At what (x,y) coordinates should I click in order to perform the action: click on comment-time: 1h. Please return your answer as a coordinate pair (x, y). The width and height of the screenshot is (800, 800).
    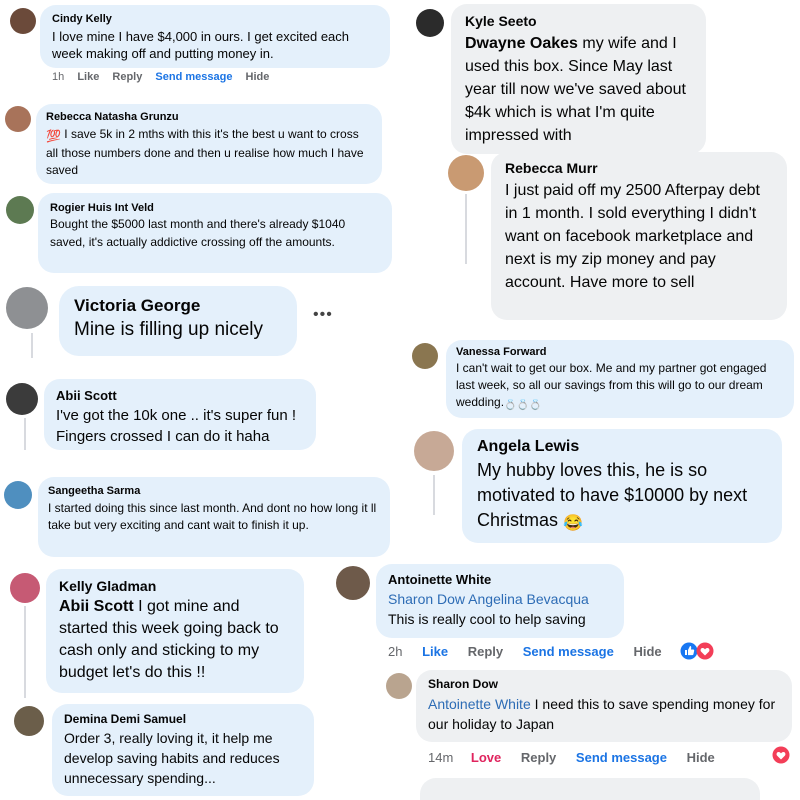
    Looking at the image, I should click on (58, 77).